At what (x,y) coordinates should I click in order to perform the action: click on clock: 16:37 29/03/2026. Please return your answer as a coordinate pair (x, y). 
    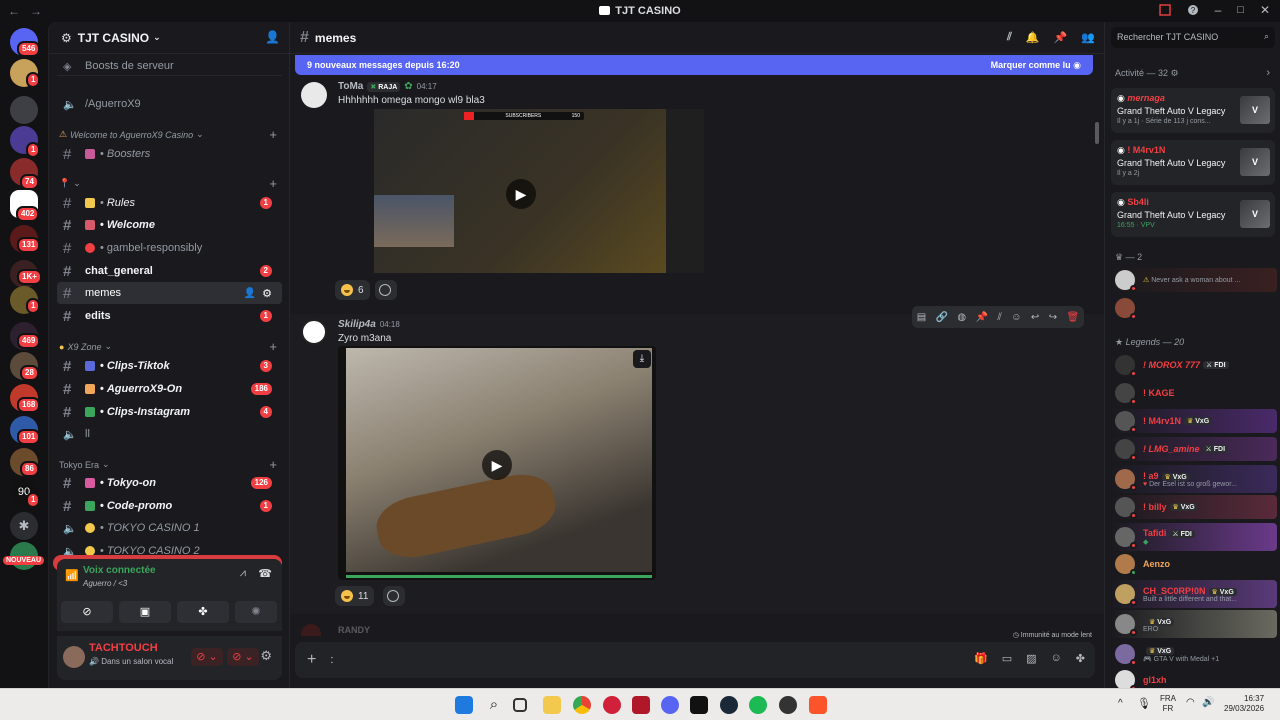
    Looking at the image, I should click on (1244, 704).